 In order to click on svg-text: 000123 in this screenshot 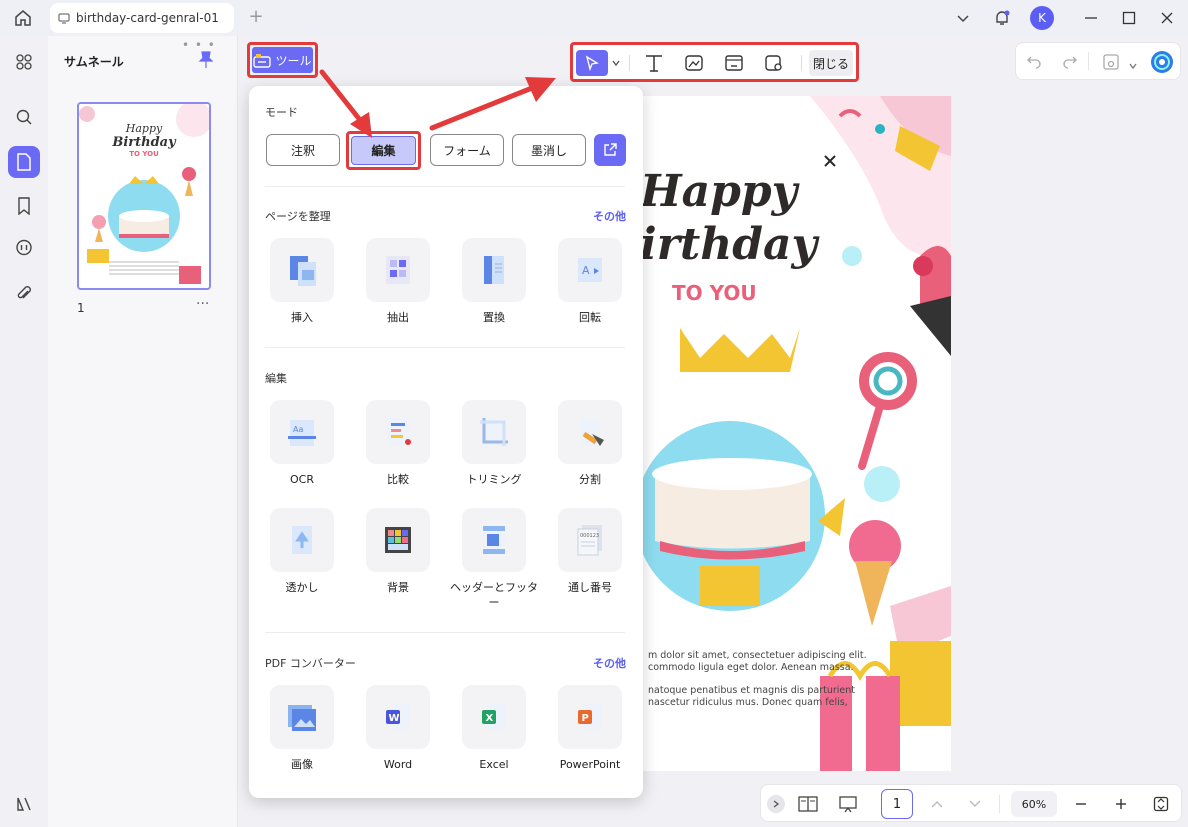, I will do `click(589, 536)`.